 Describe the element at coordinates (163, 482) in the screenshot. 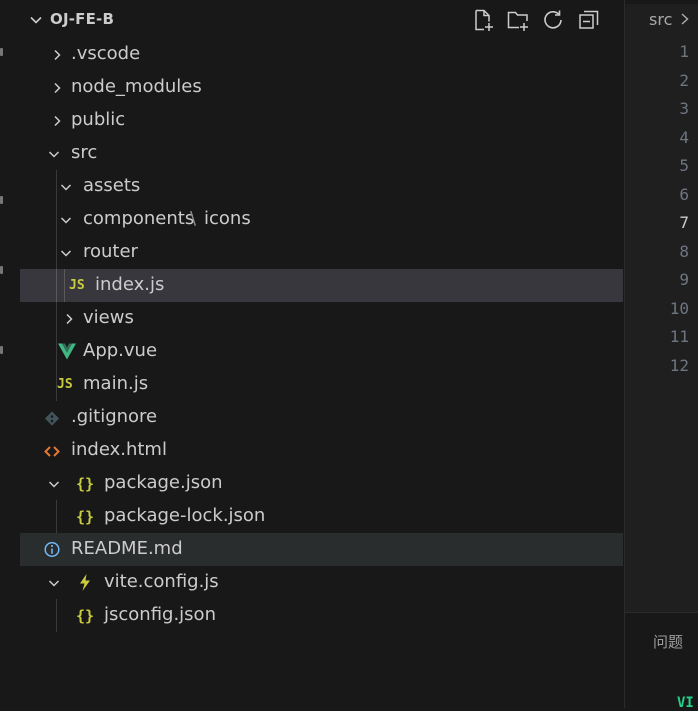

I see `tree-item-label: package.json` at that location.